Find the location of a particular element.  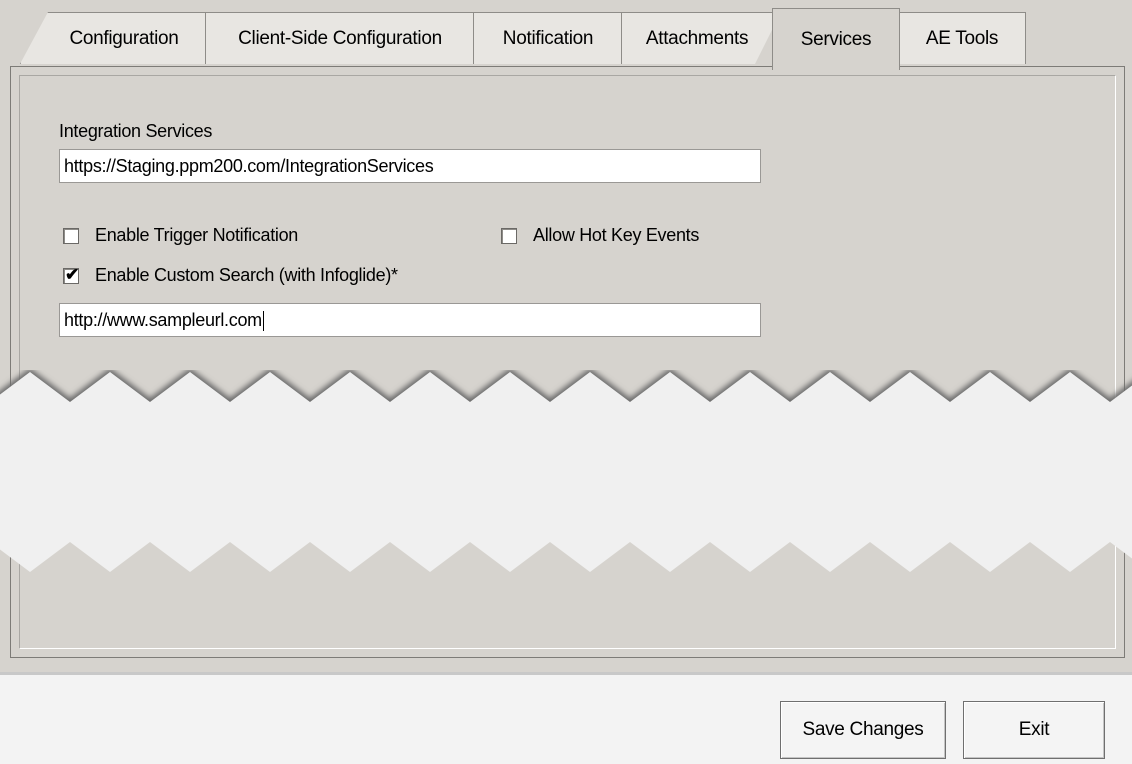

checkmark-icon: ✔ is located at coordinates (72, 274).